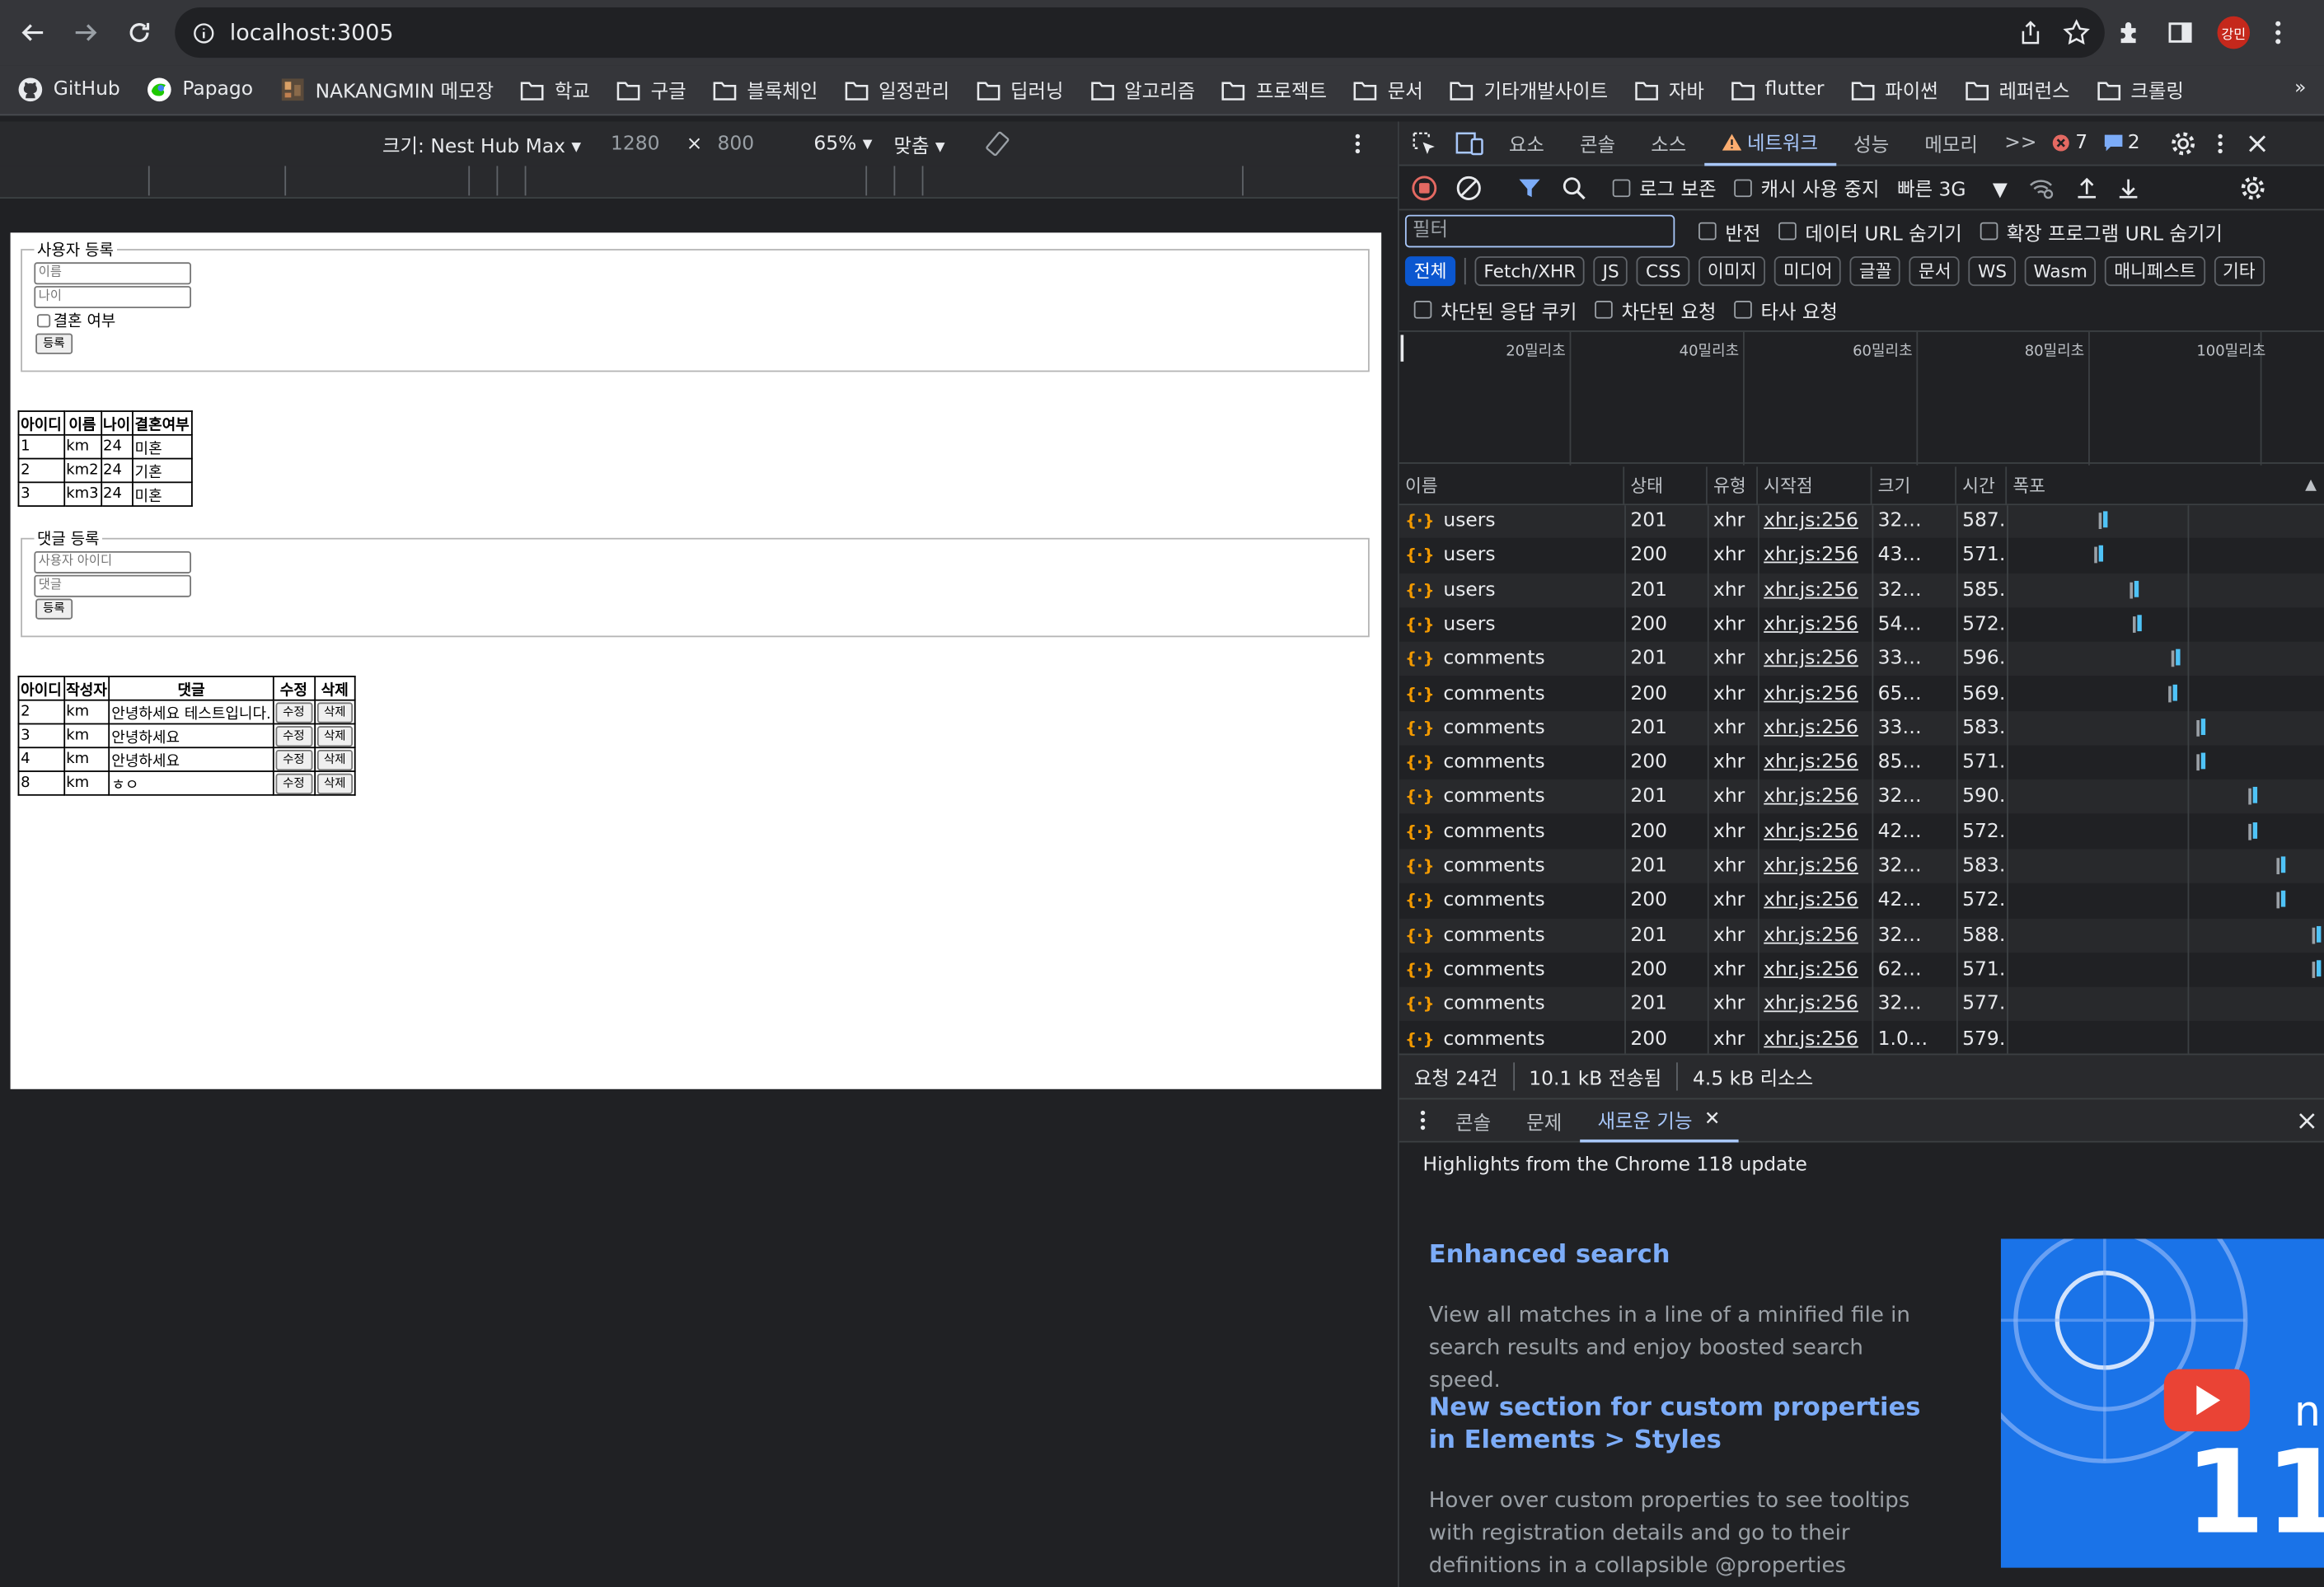 This screenshot has height=1587, width=2324. I want to click on export-har-icon, so click(2129, 188).